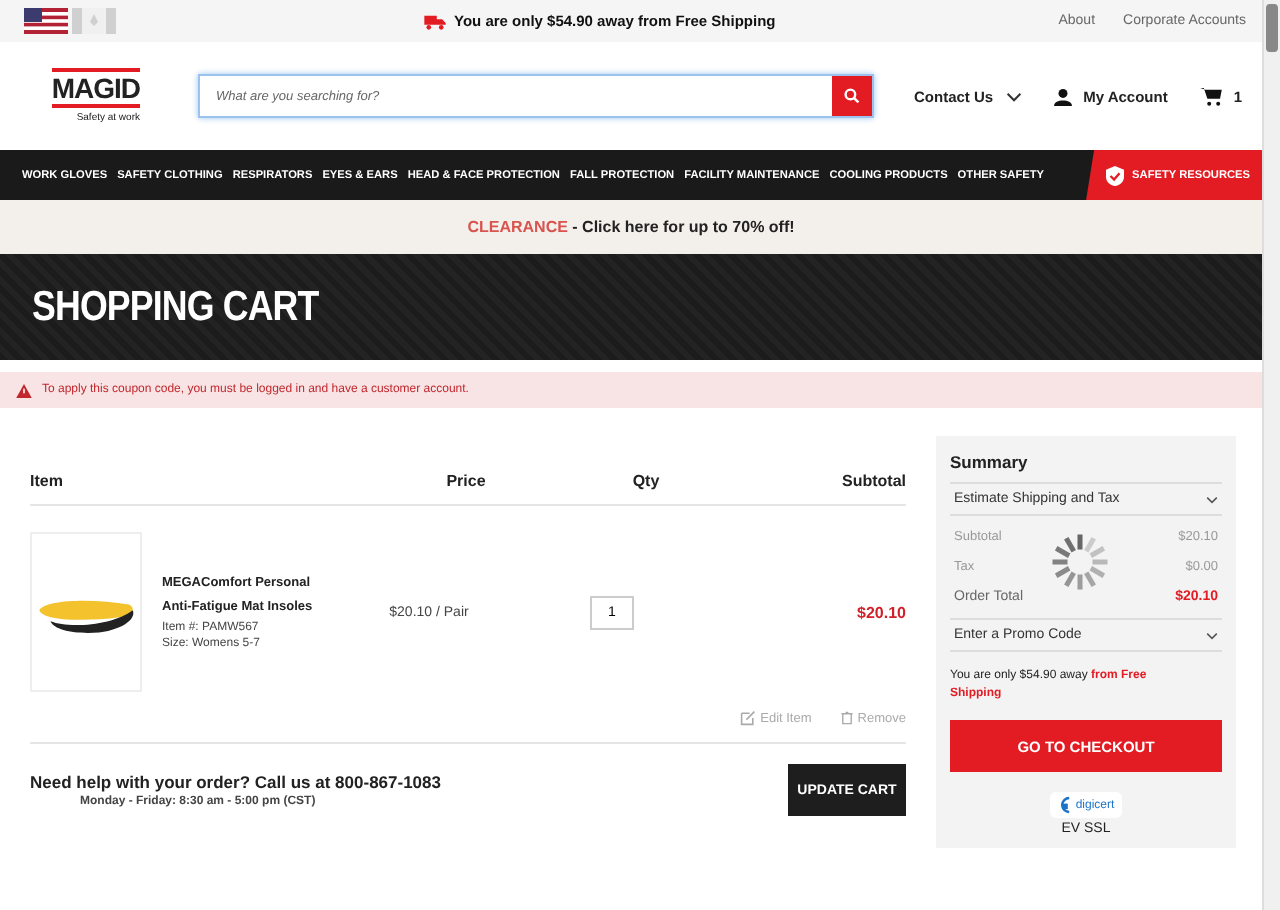 The height and width of the screenshot is (910, 1280). I want to click on cart-icon, so click(1210, 96).